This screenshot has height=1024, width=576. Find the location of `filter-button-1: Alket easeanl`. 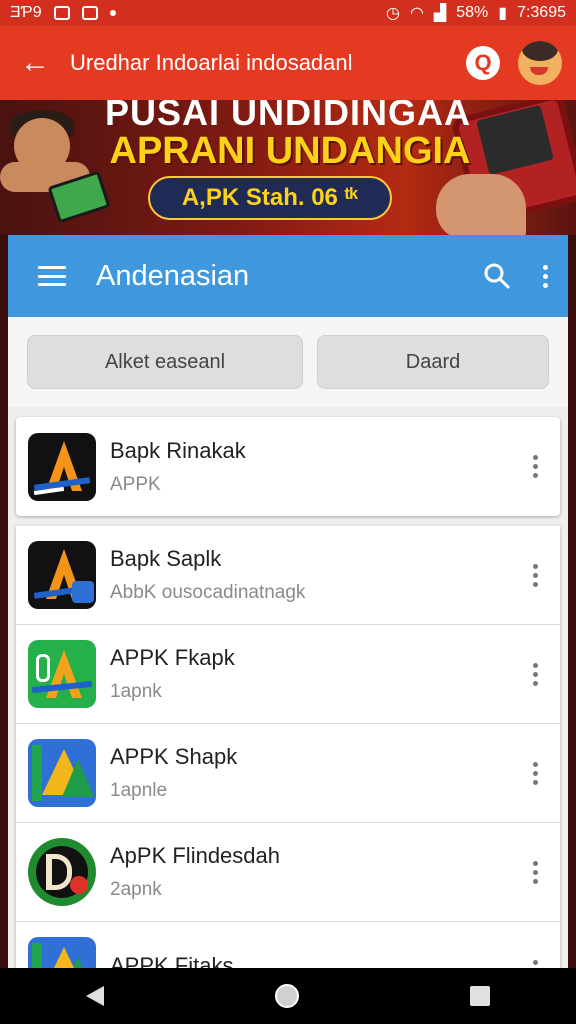

filter-button-1: Alket easeanl is located at coordinates (165, 362).